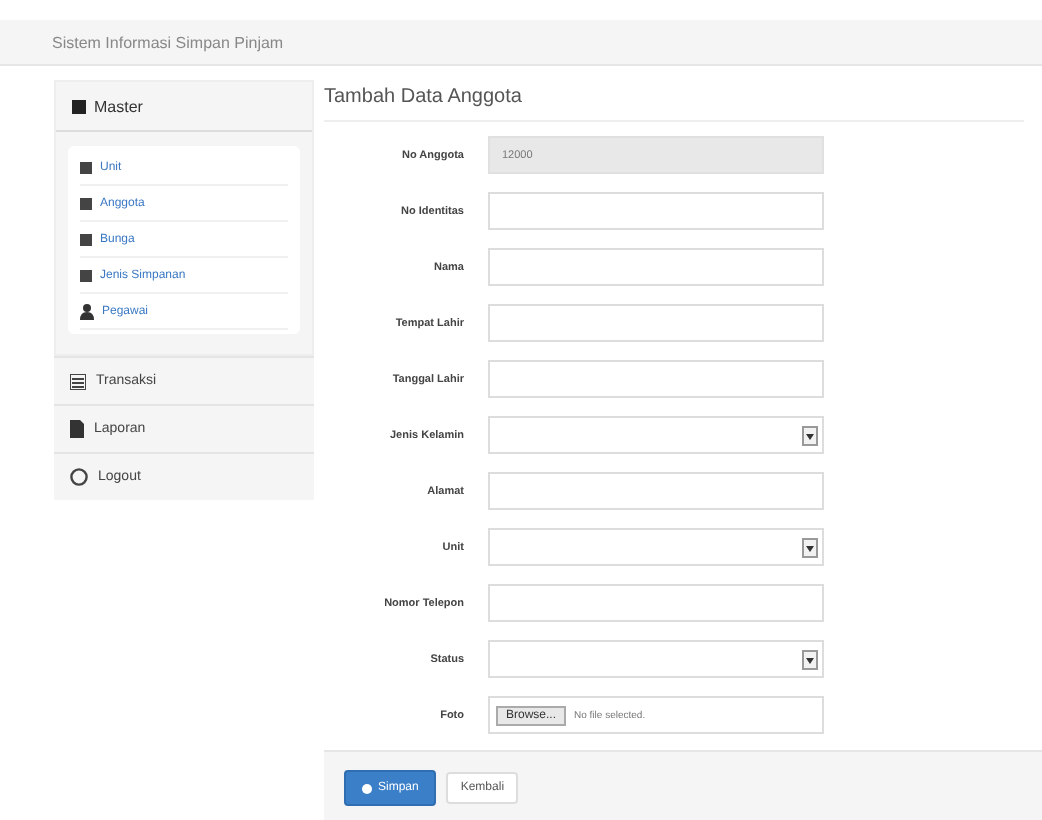 The width and height of the screenshot is (1042, 820). I want to click on form-title: Tambah Data Anggota, so click(674, 101).